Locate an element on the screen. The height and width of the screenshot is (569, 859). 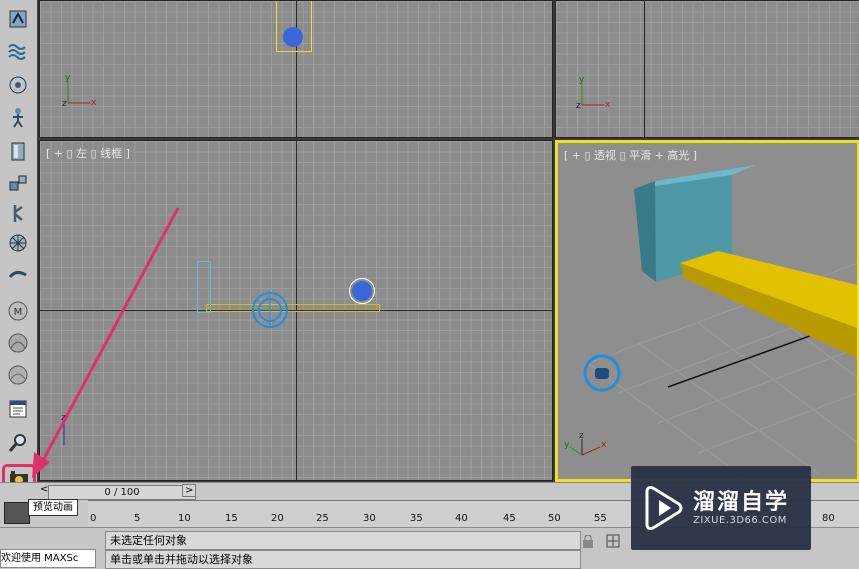
timeline-next-button: > is located at coordinates (189, 490).